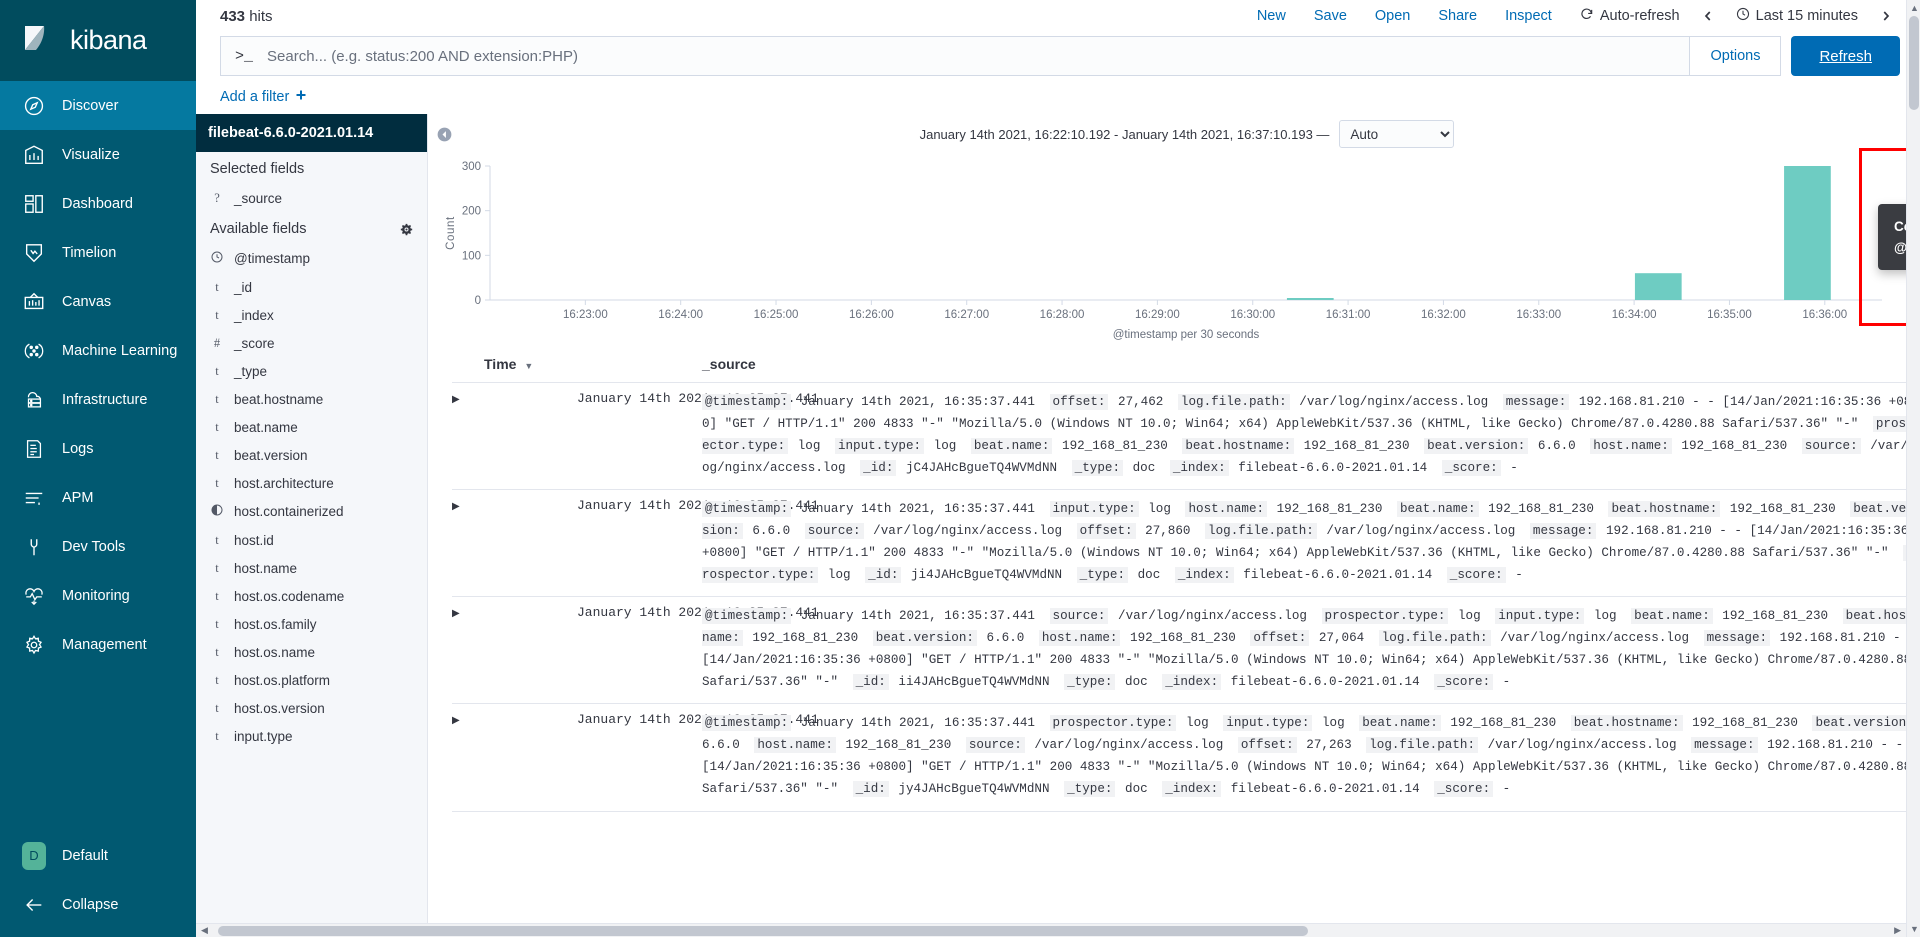 The height and width of the screenshot is (937, 1920). What do you see at coordinates (1914, 929) in the screenshot?
I see `scroll-down-arrow-icon: ▼` at bounding box center [1914, 929].